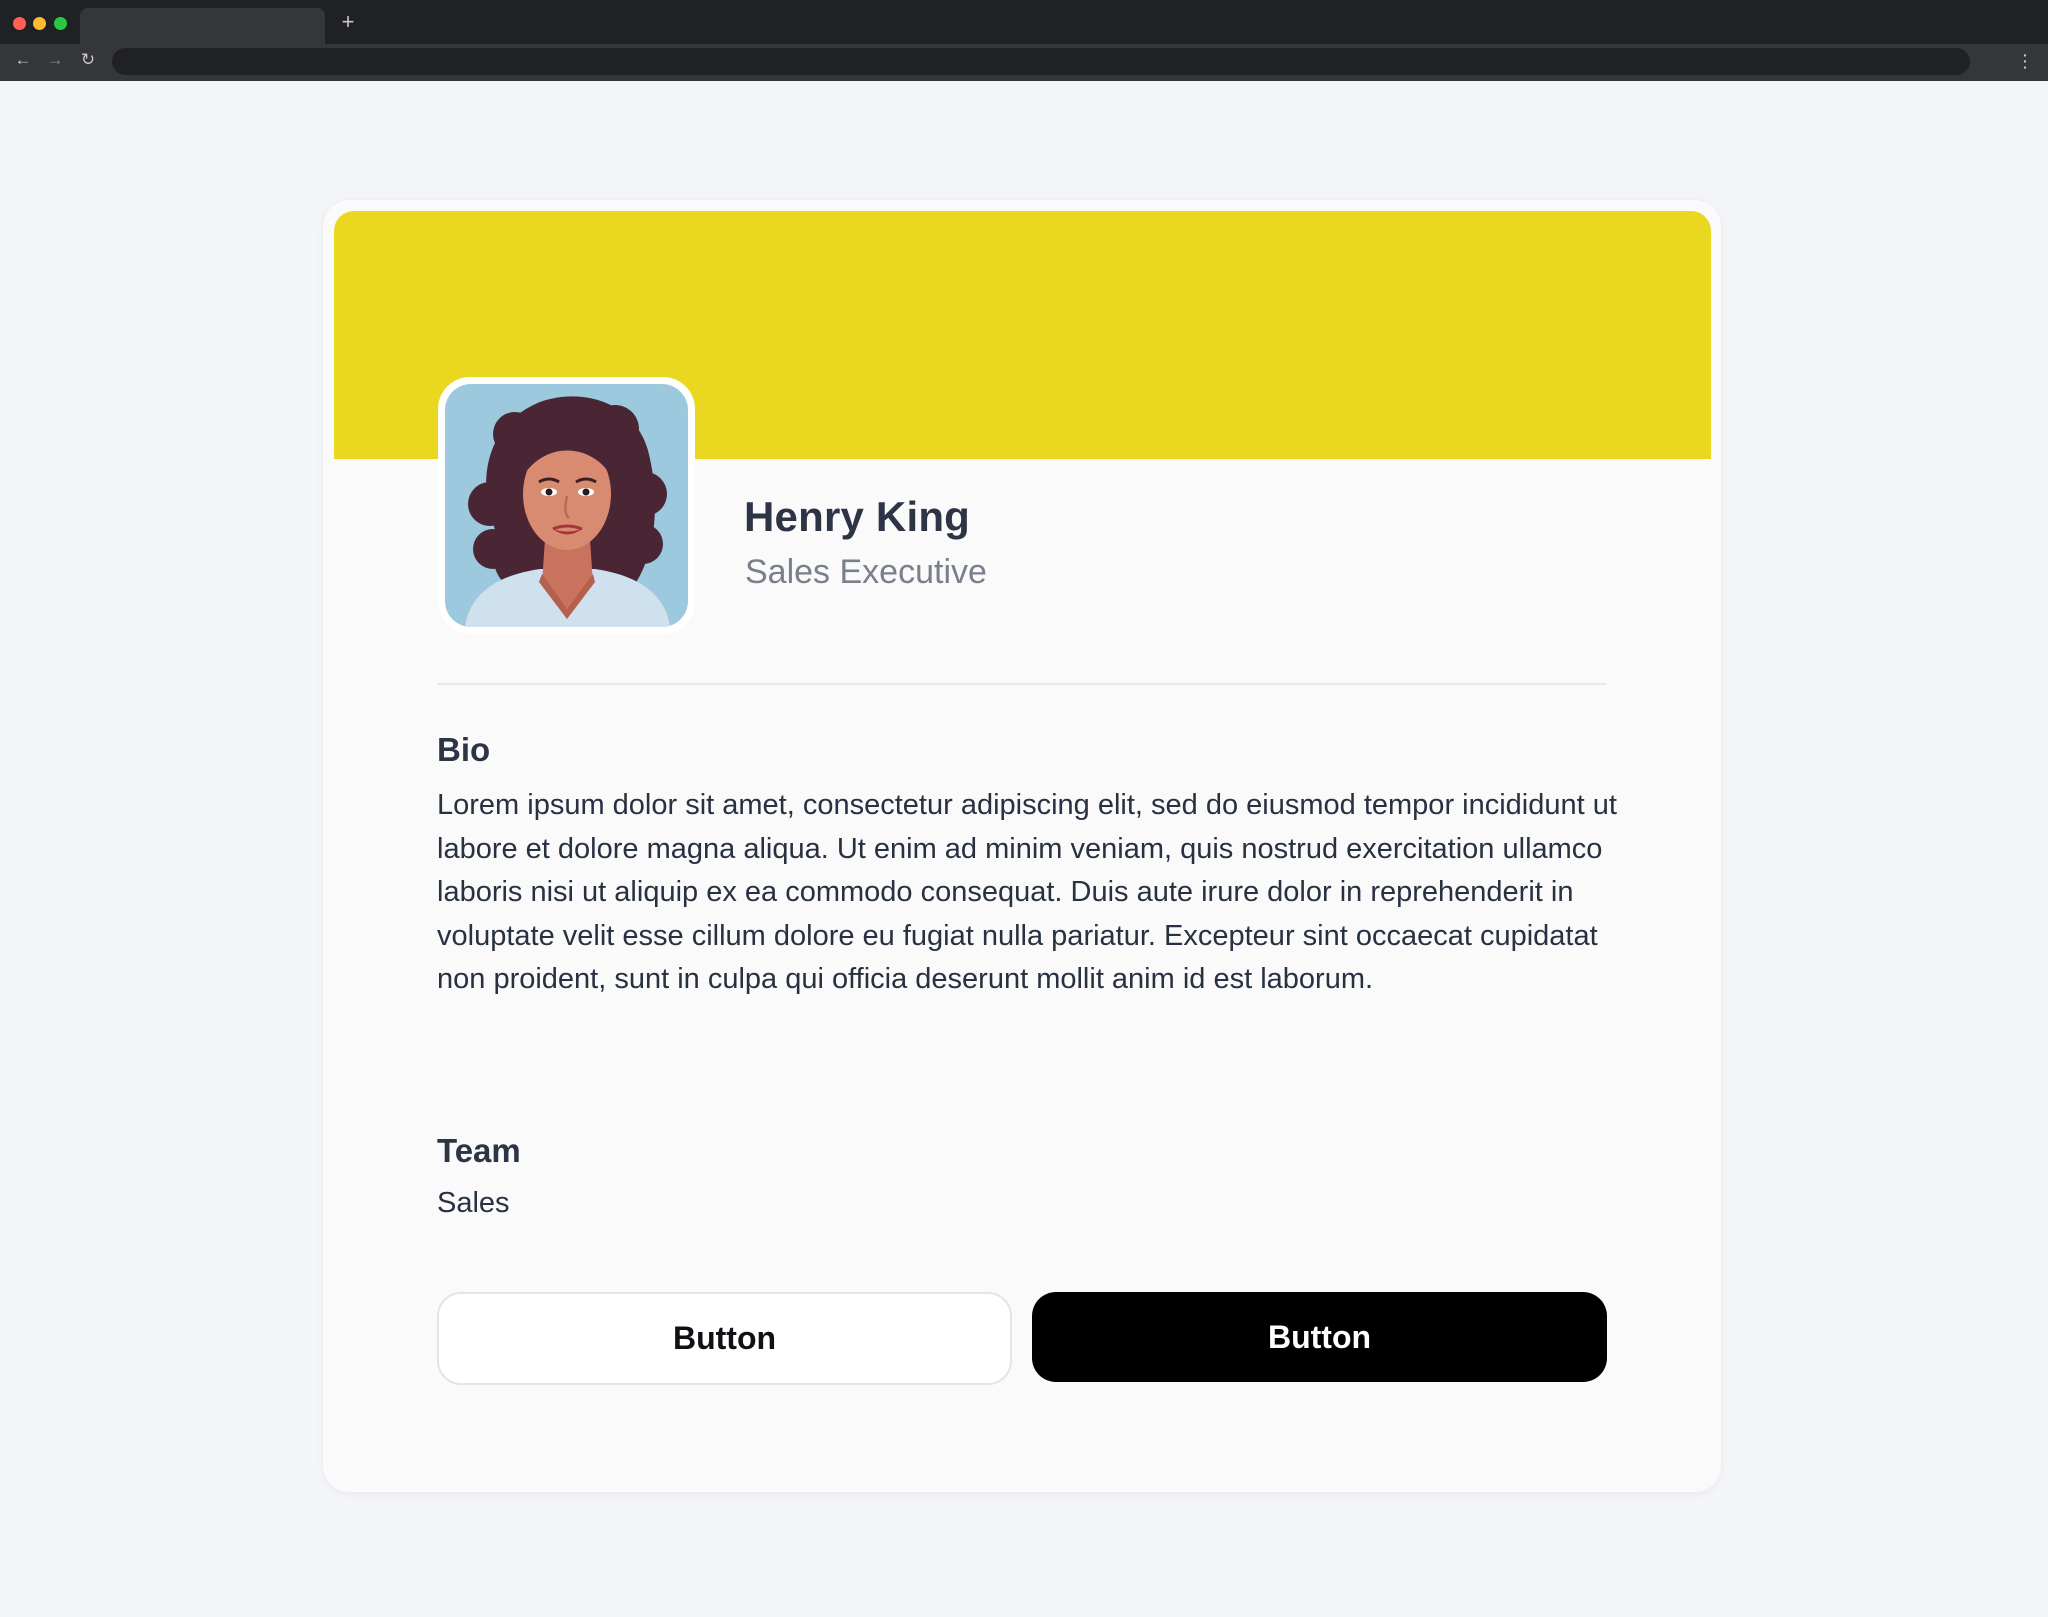 Image resolution: width=2048 pixels, height=1617 pixels. I want to click on forward-arrow-icon: →, so click(55, 60).